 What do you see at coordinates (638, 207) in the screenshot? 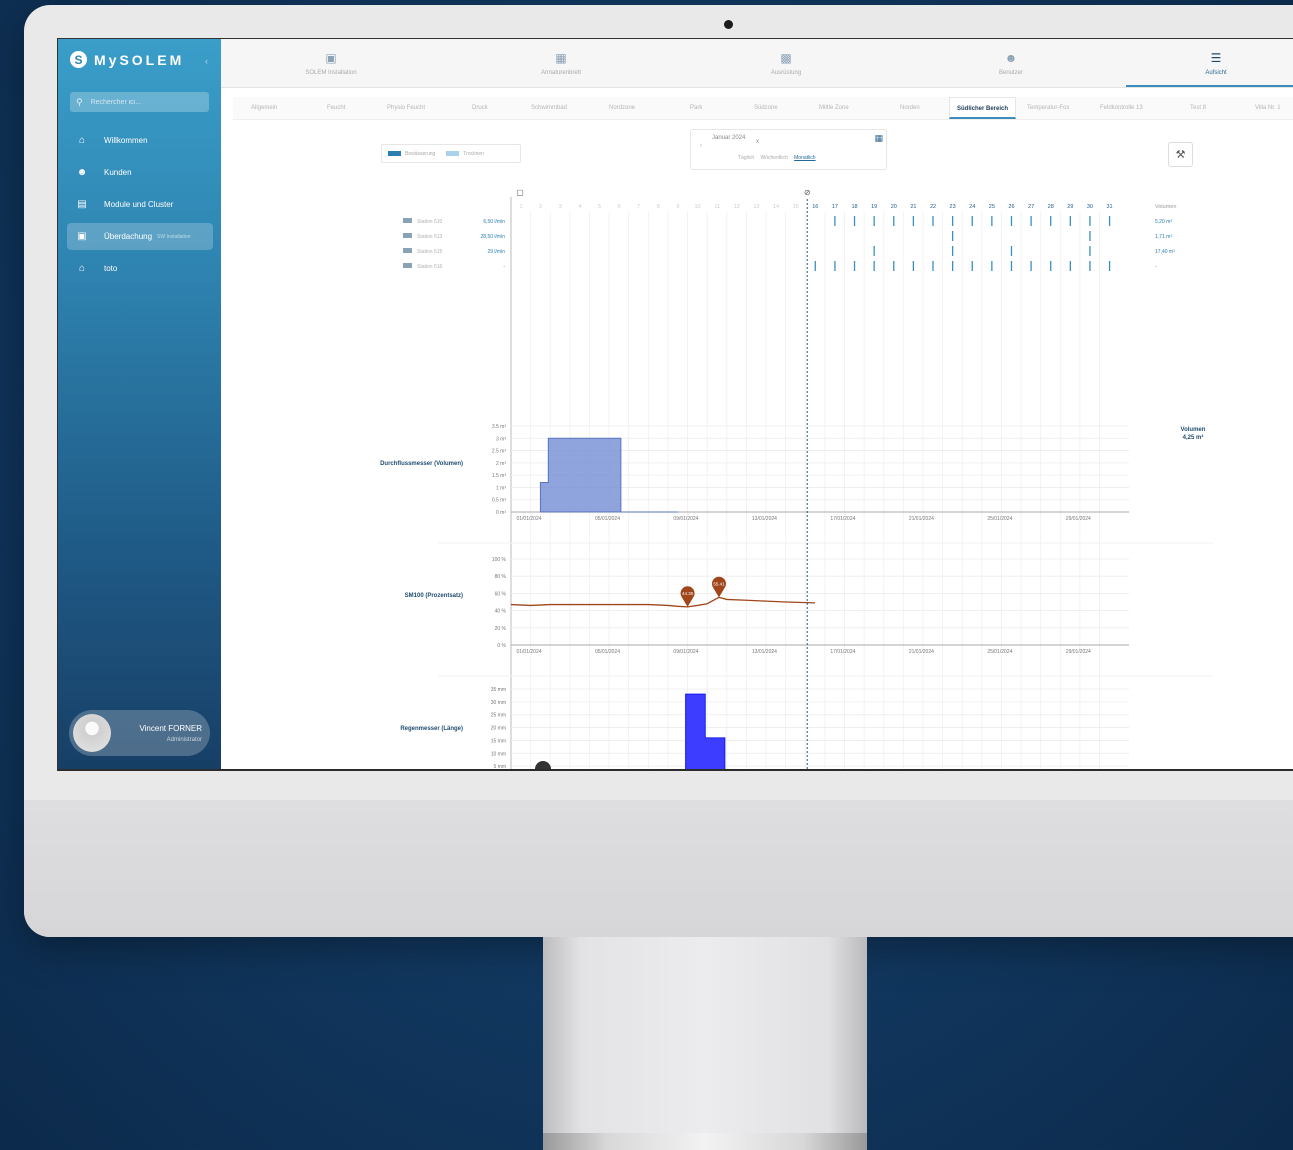
I see `day-header-label: 7` at bounding box center [638, 207].